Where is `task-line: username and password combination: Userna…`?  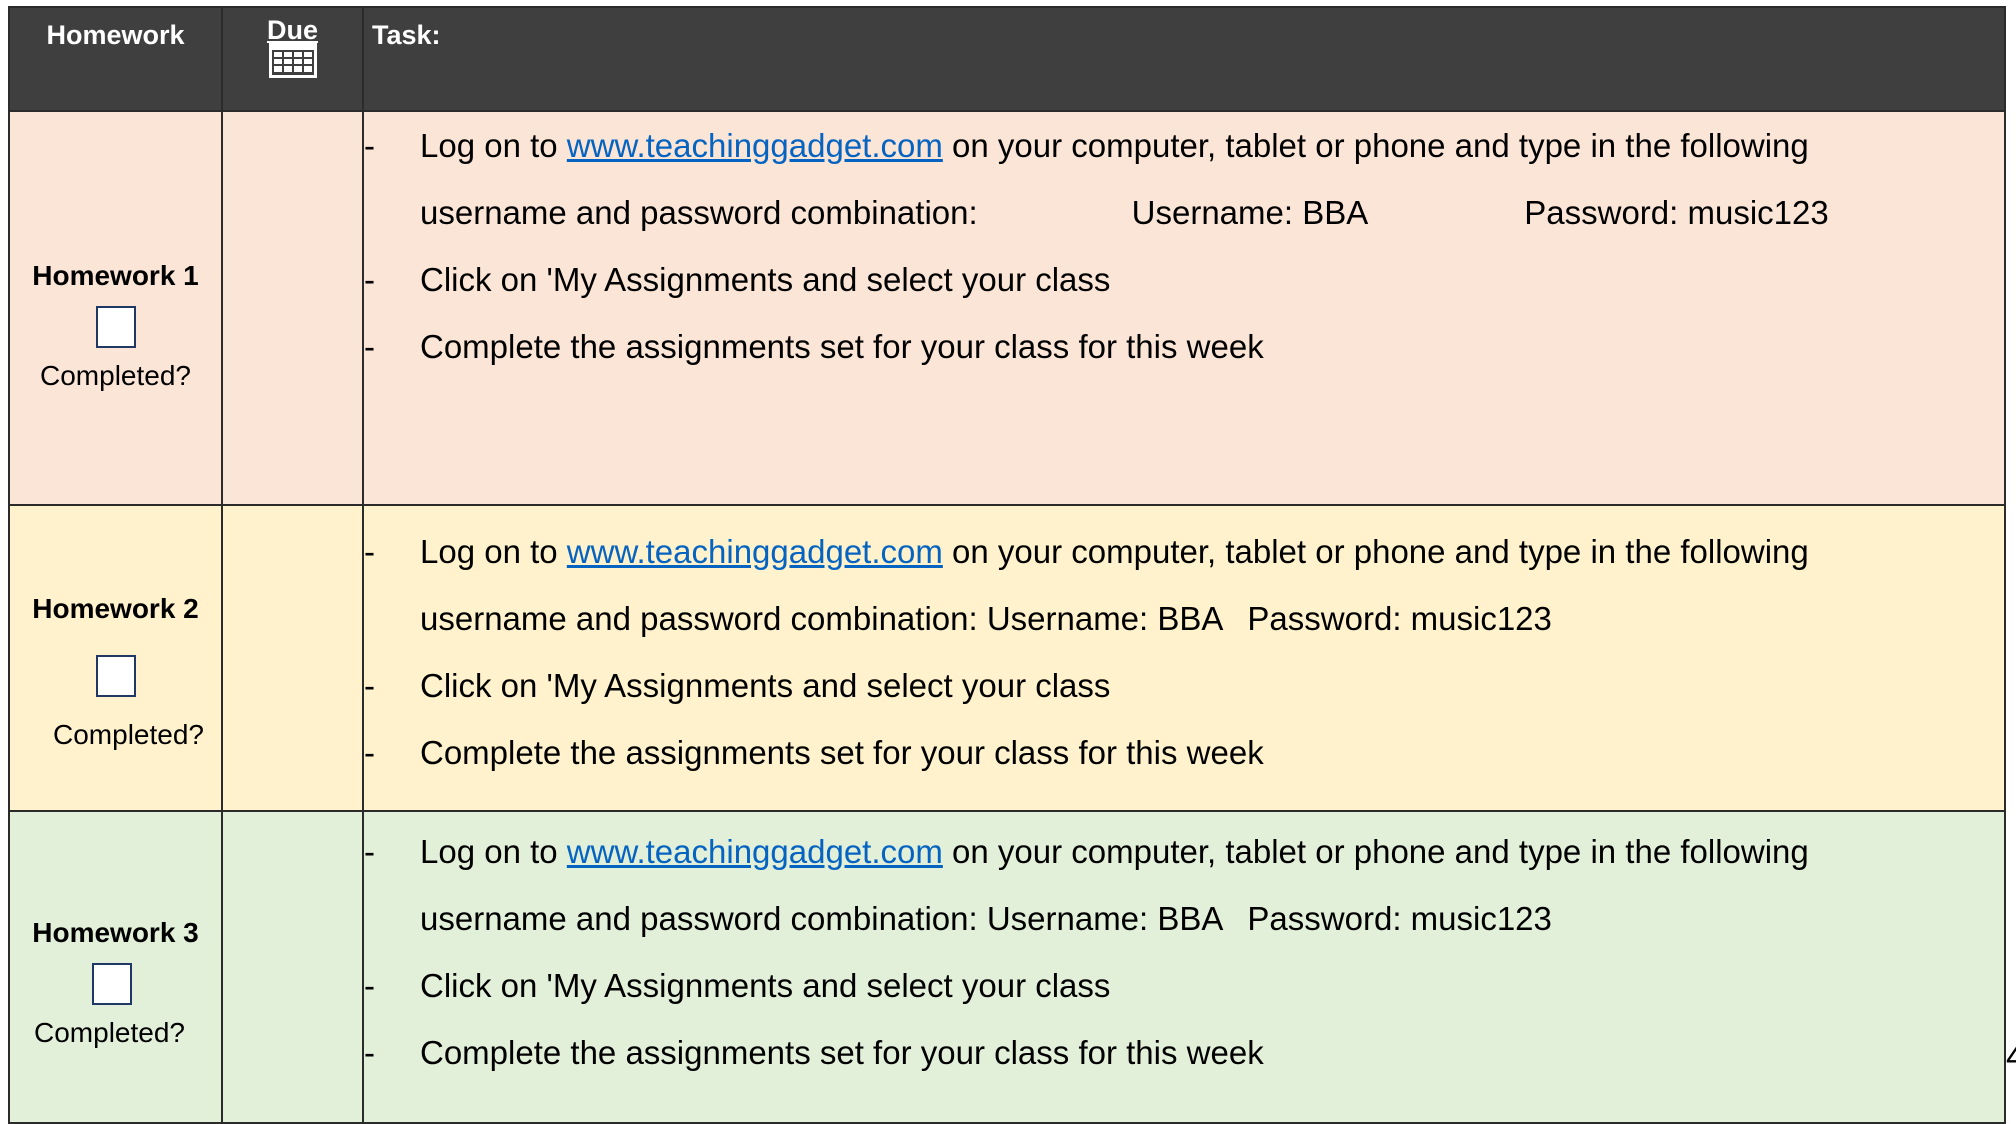 task-line: username and password combination: Userna… is located at coordinates (1184, 212).